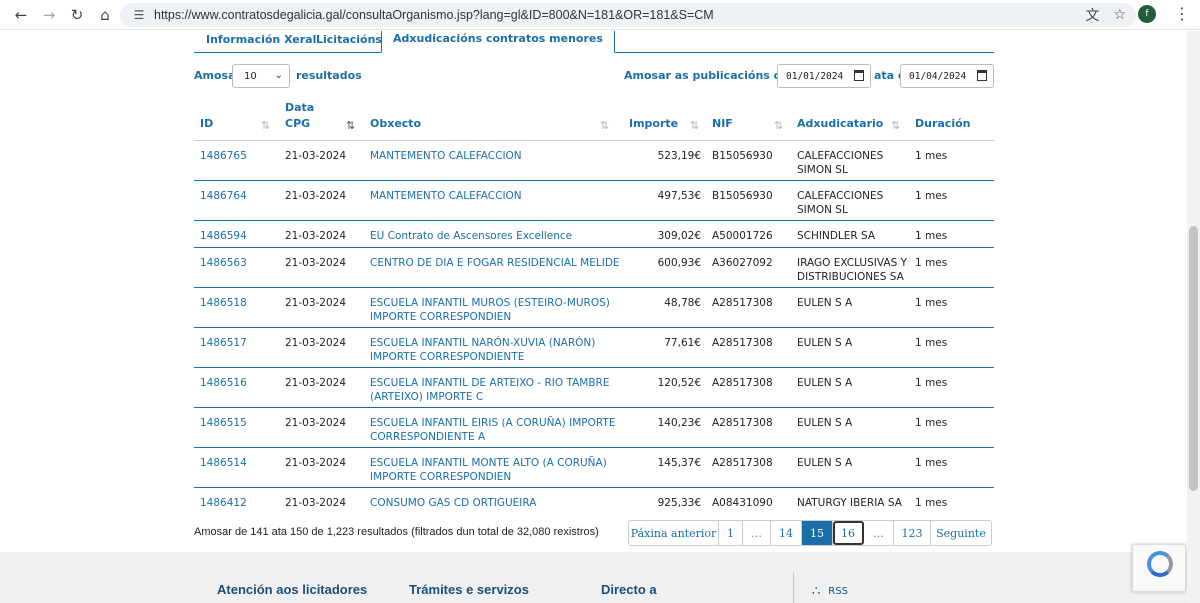  What do you see at coordinates (223, 236) in the screenshot?
I see `row-id-link: 1486594` at bounding box center [223, 236].